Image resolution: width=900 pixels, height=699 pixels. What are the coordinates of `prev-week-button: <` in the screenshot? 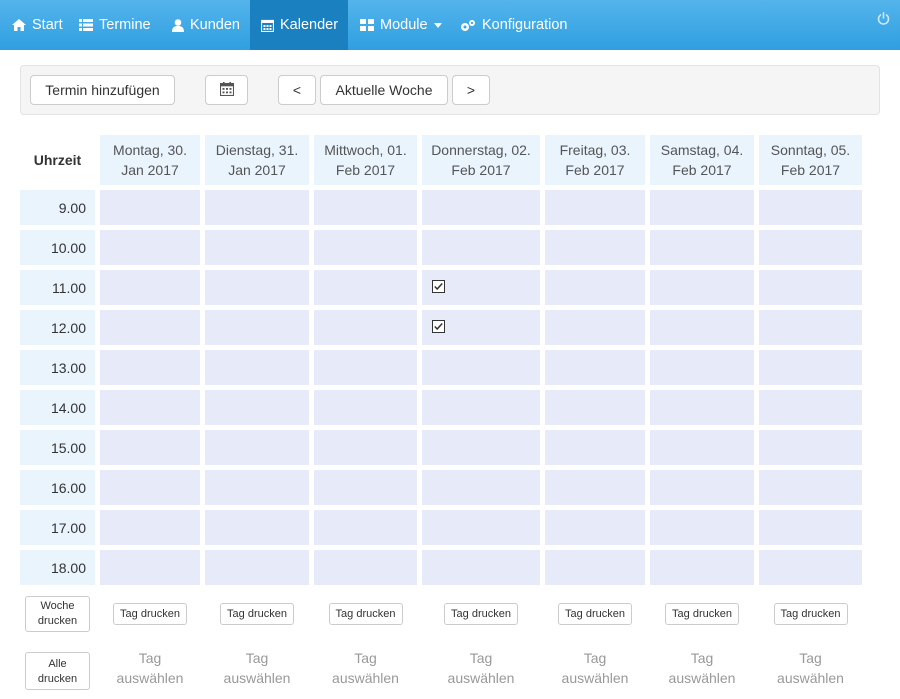 It's located at (297, 90).